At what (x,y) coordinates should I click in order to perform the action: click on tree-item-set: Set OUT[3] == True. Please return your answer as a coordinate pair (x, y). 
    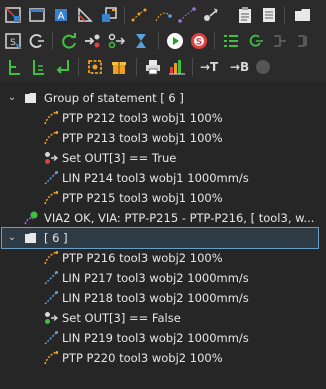
    Looking at the image, I should click on (163, 158).